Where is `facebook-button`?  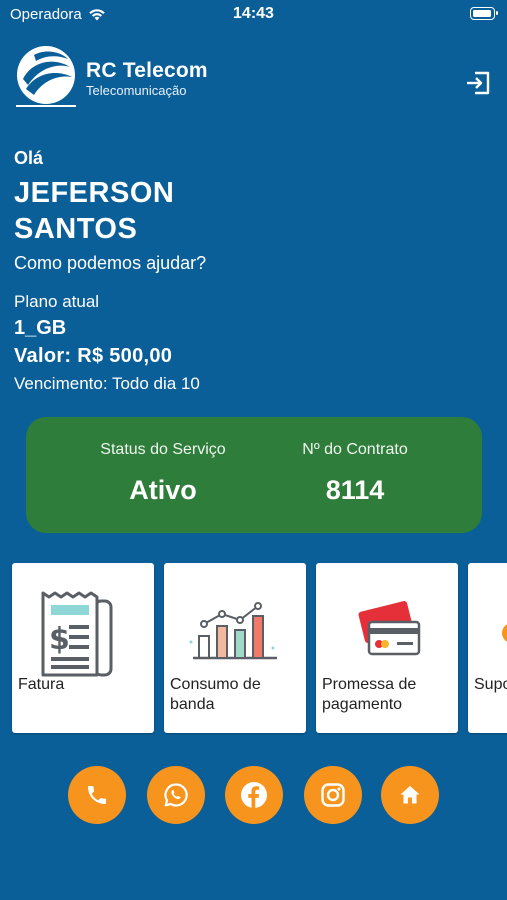 facebook-button is located at coordinates (254, 795).